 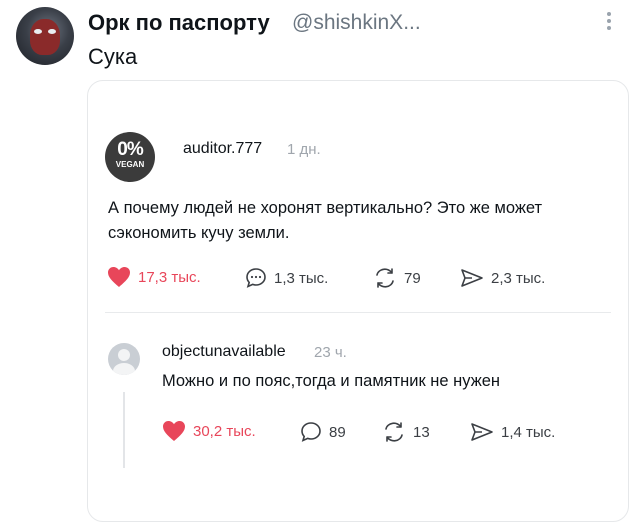 I want to click on avatar-eye-left, so click(x=38, y=31).